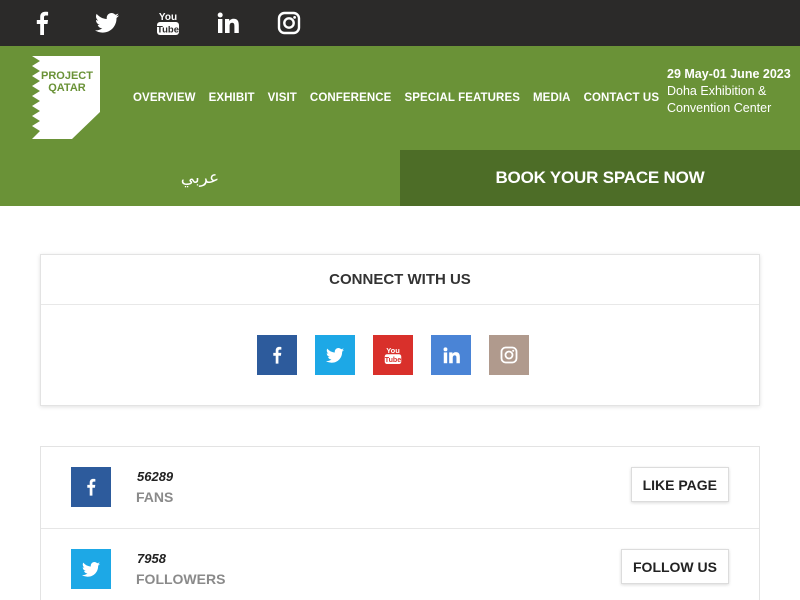 This screenshot has width=800, height=600. What do you see at coordinates (400, 564) in the screenshot?
I see `twitter-stat-row: 7958 FOLLOWERS FOLLOW US` at bounding box center [400, 564].